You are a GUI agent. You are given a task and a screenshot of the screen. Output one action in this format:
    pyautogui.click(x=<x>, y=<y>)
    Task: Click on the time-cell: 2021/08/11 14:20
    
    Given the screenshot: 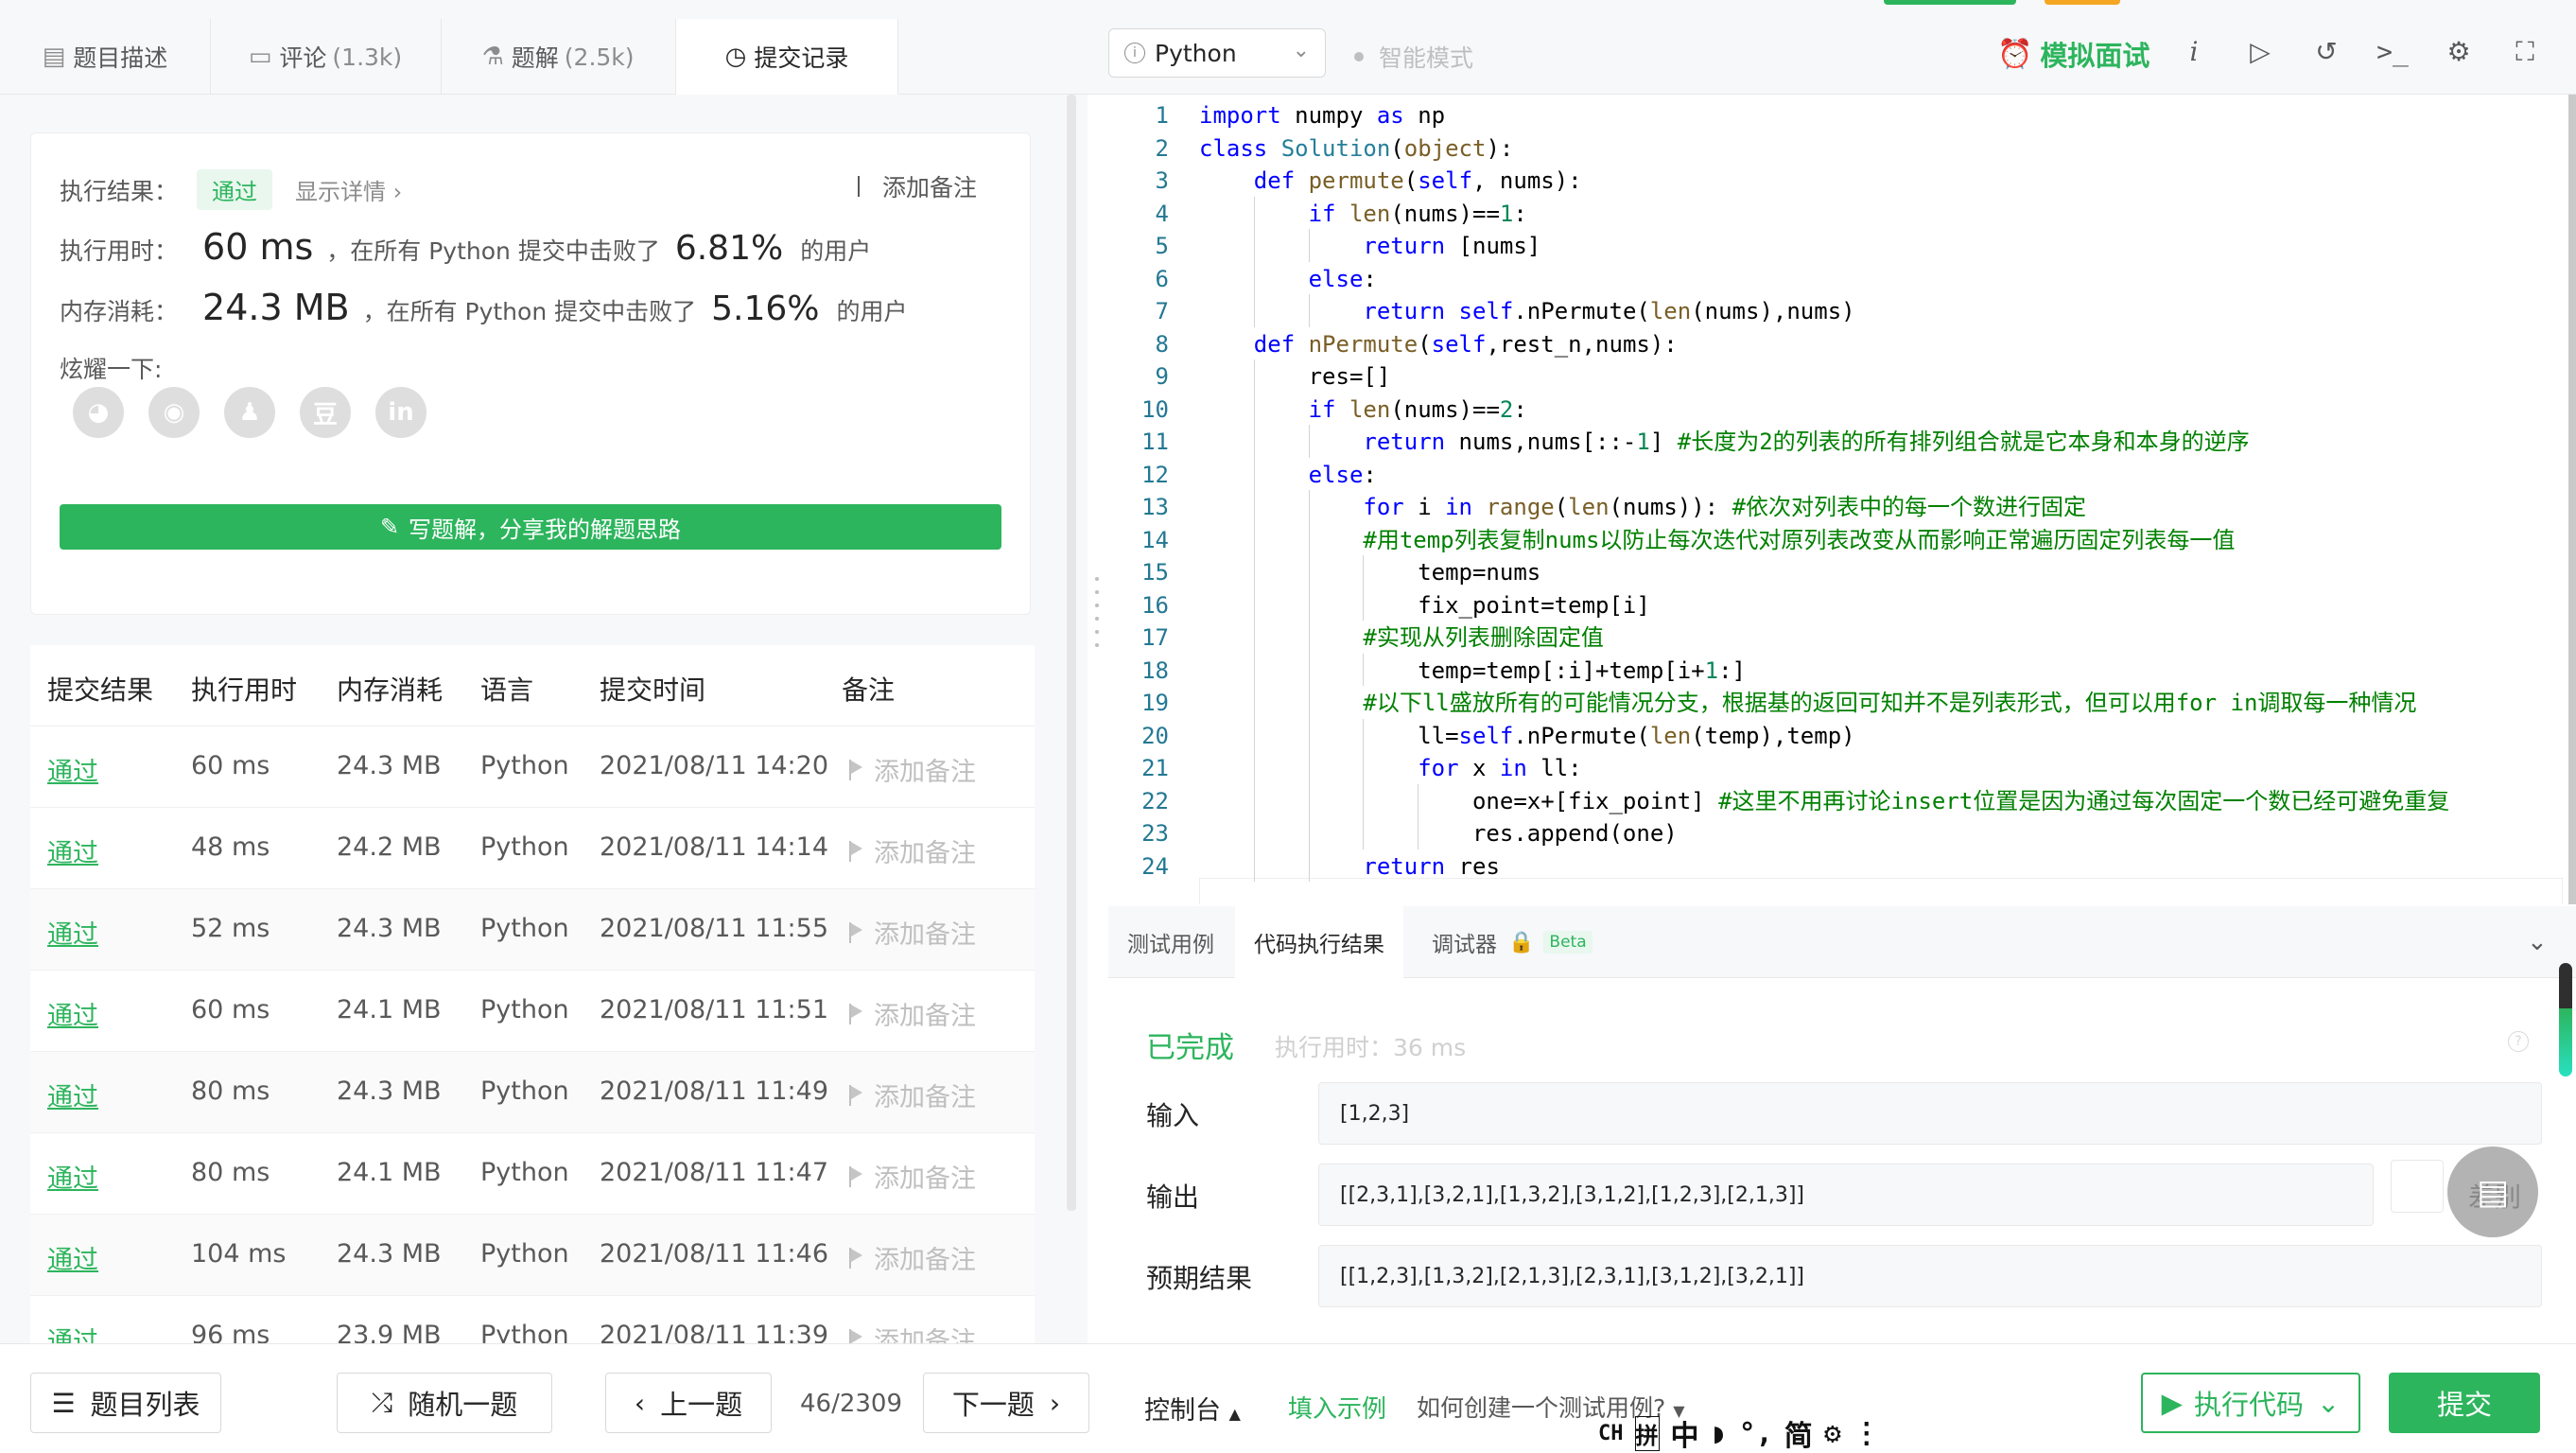 What is the action you would take?
    pyautogui.click(x=714, y=765)
    